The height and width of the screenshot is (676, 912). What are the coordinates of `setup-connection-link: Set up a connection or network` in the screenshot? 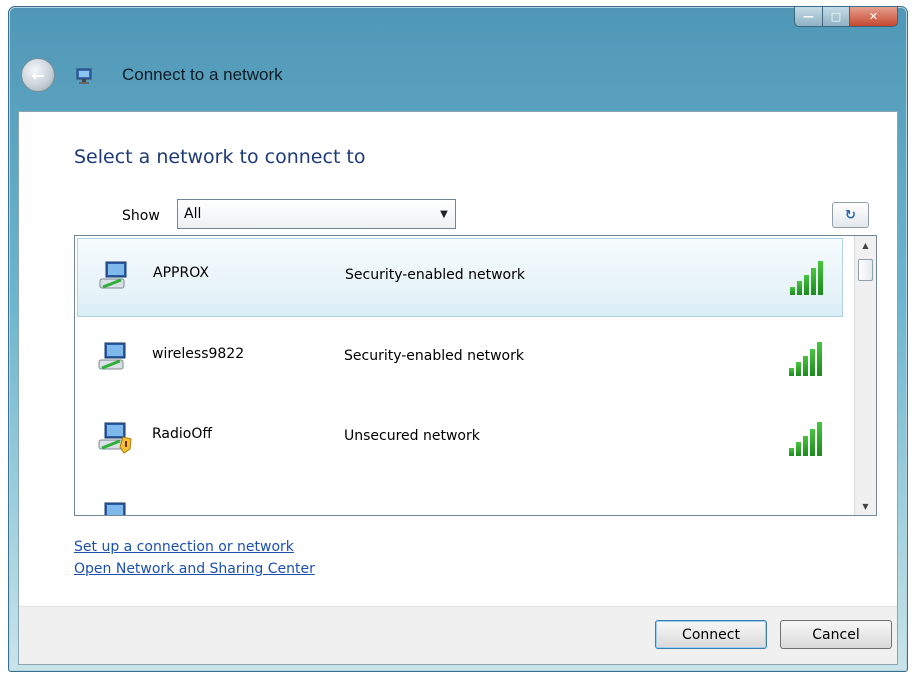 It's located at (184, 547).